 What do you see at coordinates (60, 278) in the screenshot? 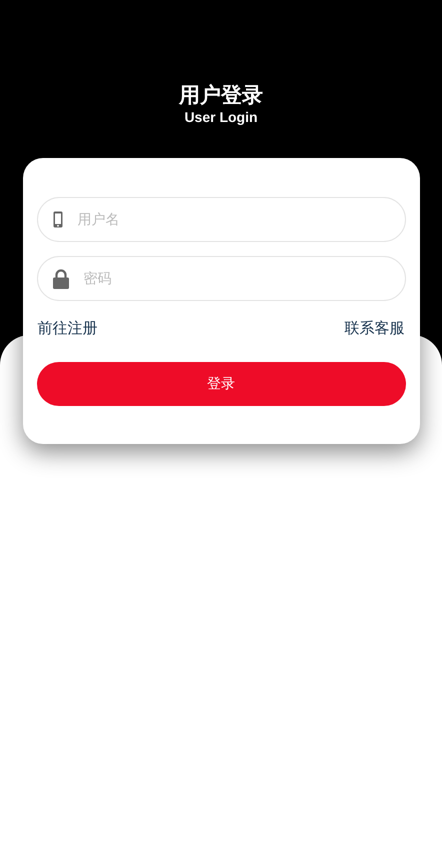
I see `lock-icon` at bounding box center [60, 278].